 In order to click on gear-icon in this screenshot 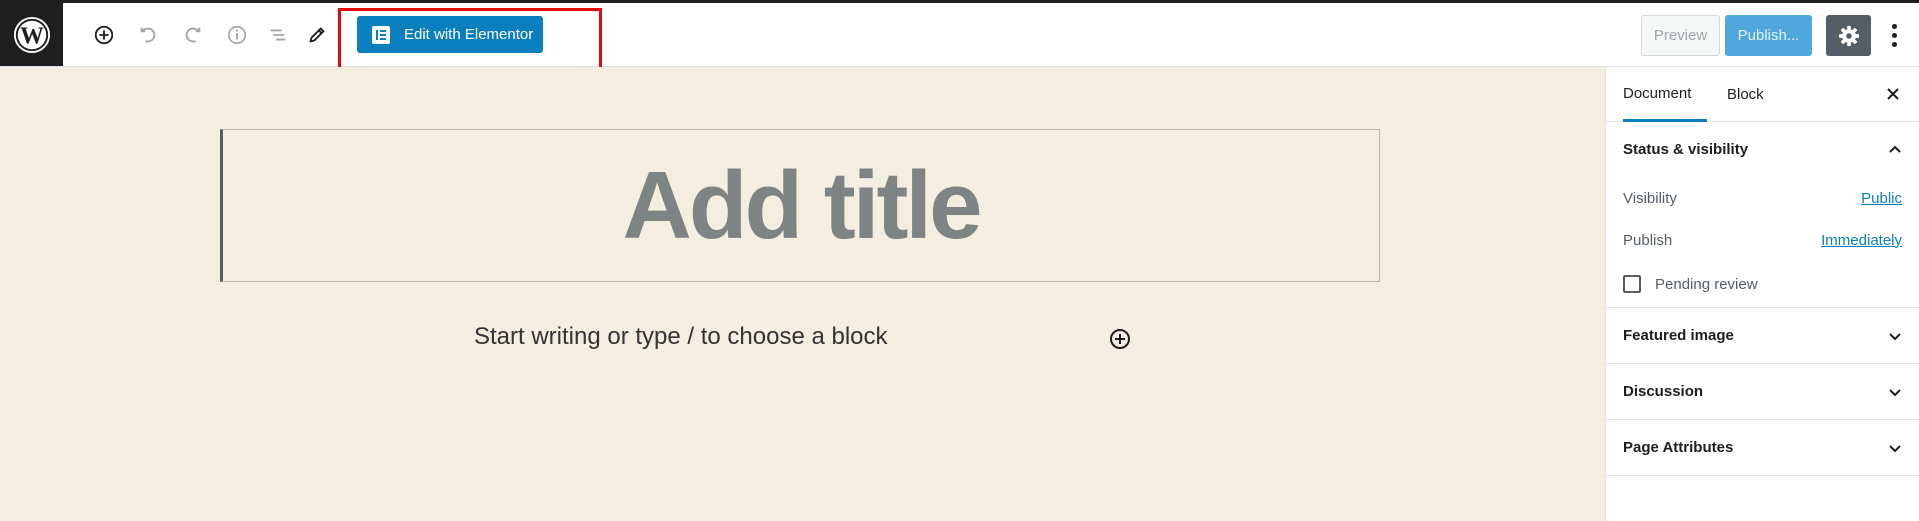, I will do `click(1848, 35)`.